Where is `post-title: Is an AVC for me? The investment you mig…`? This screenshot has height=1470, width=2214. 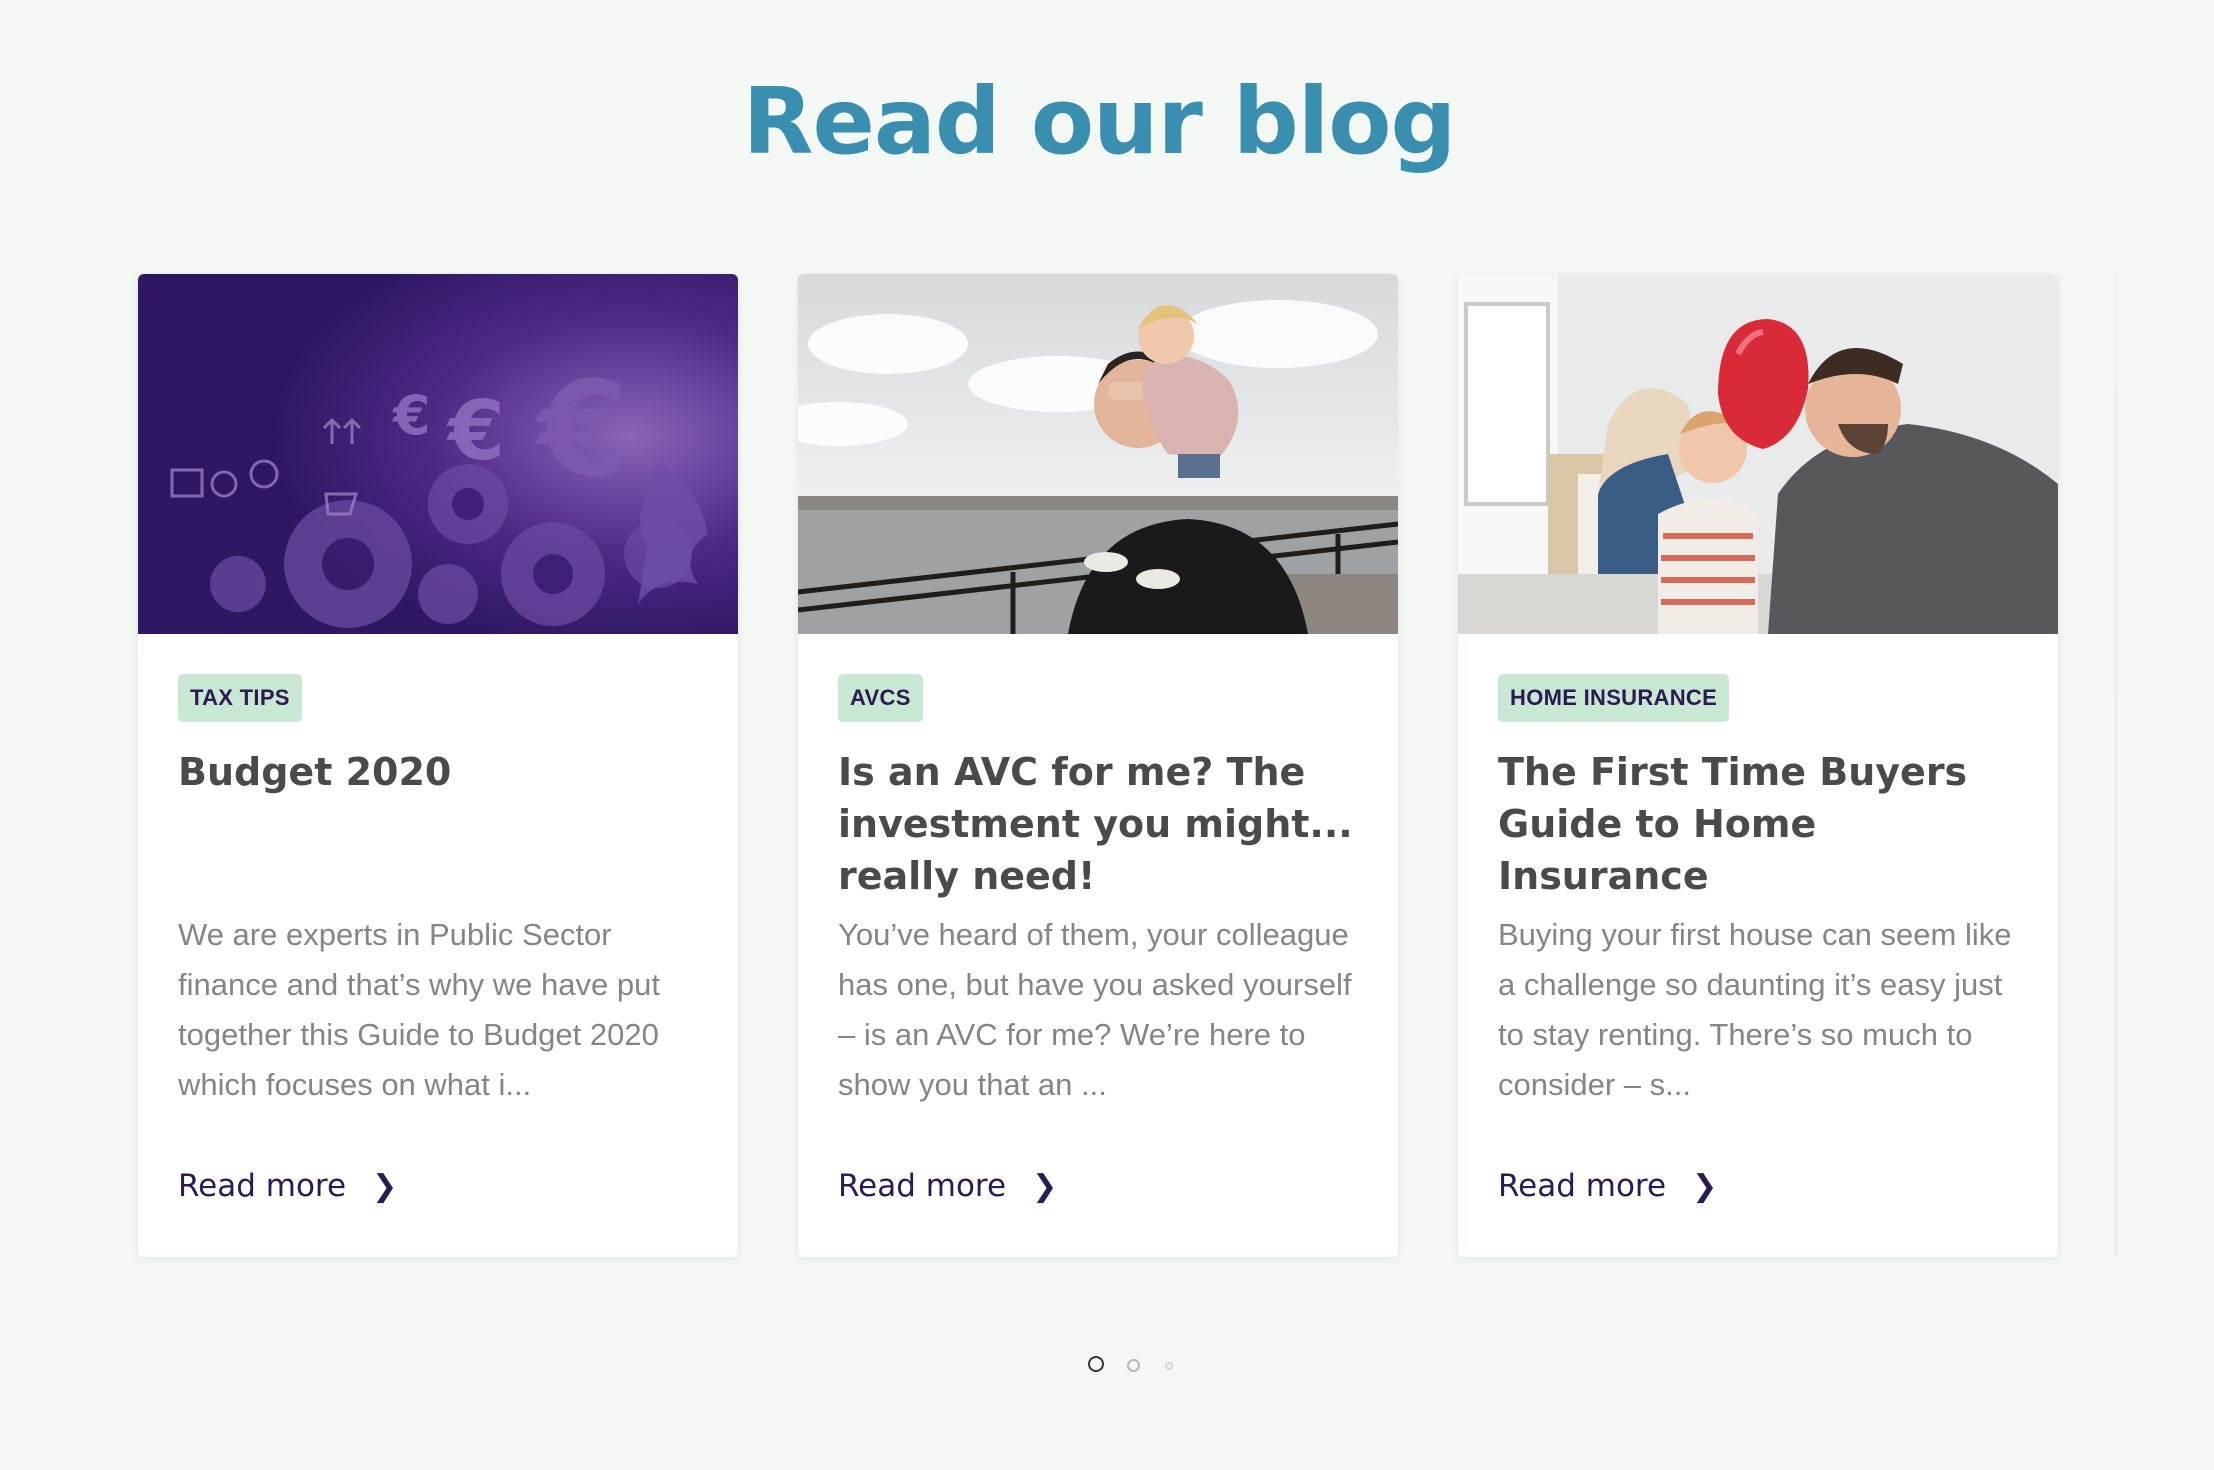 post-title: Is an AVC for me? The investment you mig… is located at coordinates (1103, 824).